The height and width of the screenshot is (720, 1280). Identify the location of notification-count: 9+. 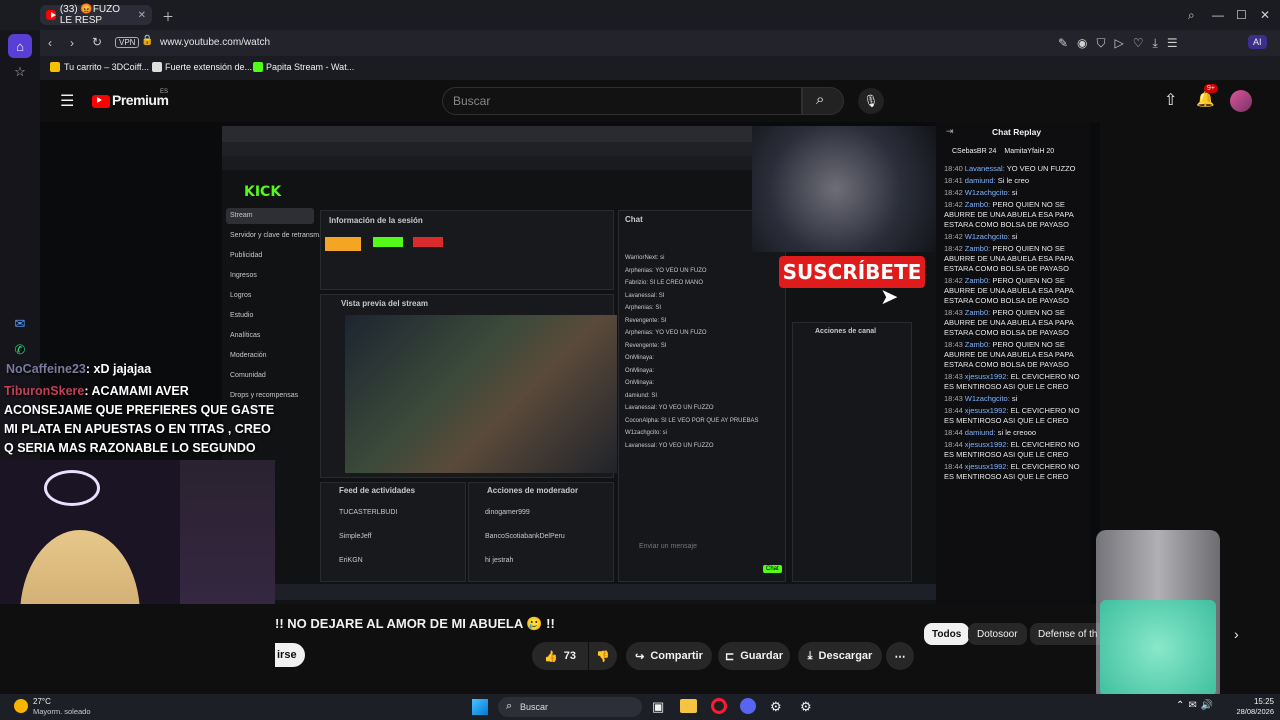
(1211, 88).